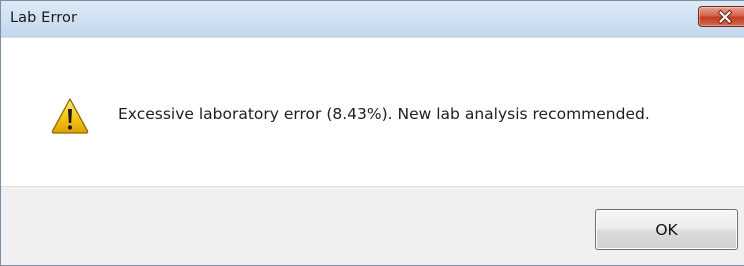 This screenshot has width=744, height=266. I want to click on window-title: Lab Error, so click(44, 18).